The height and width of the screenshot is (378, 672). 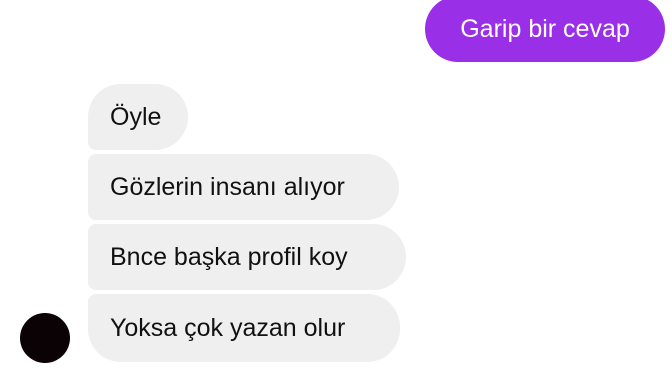 I want to click on received-message-bubble: Bnce başka profil koy, so click(x=247, y=257).